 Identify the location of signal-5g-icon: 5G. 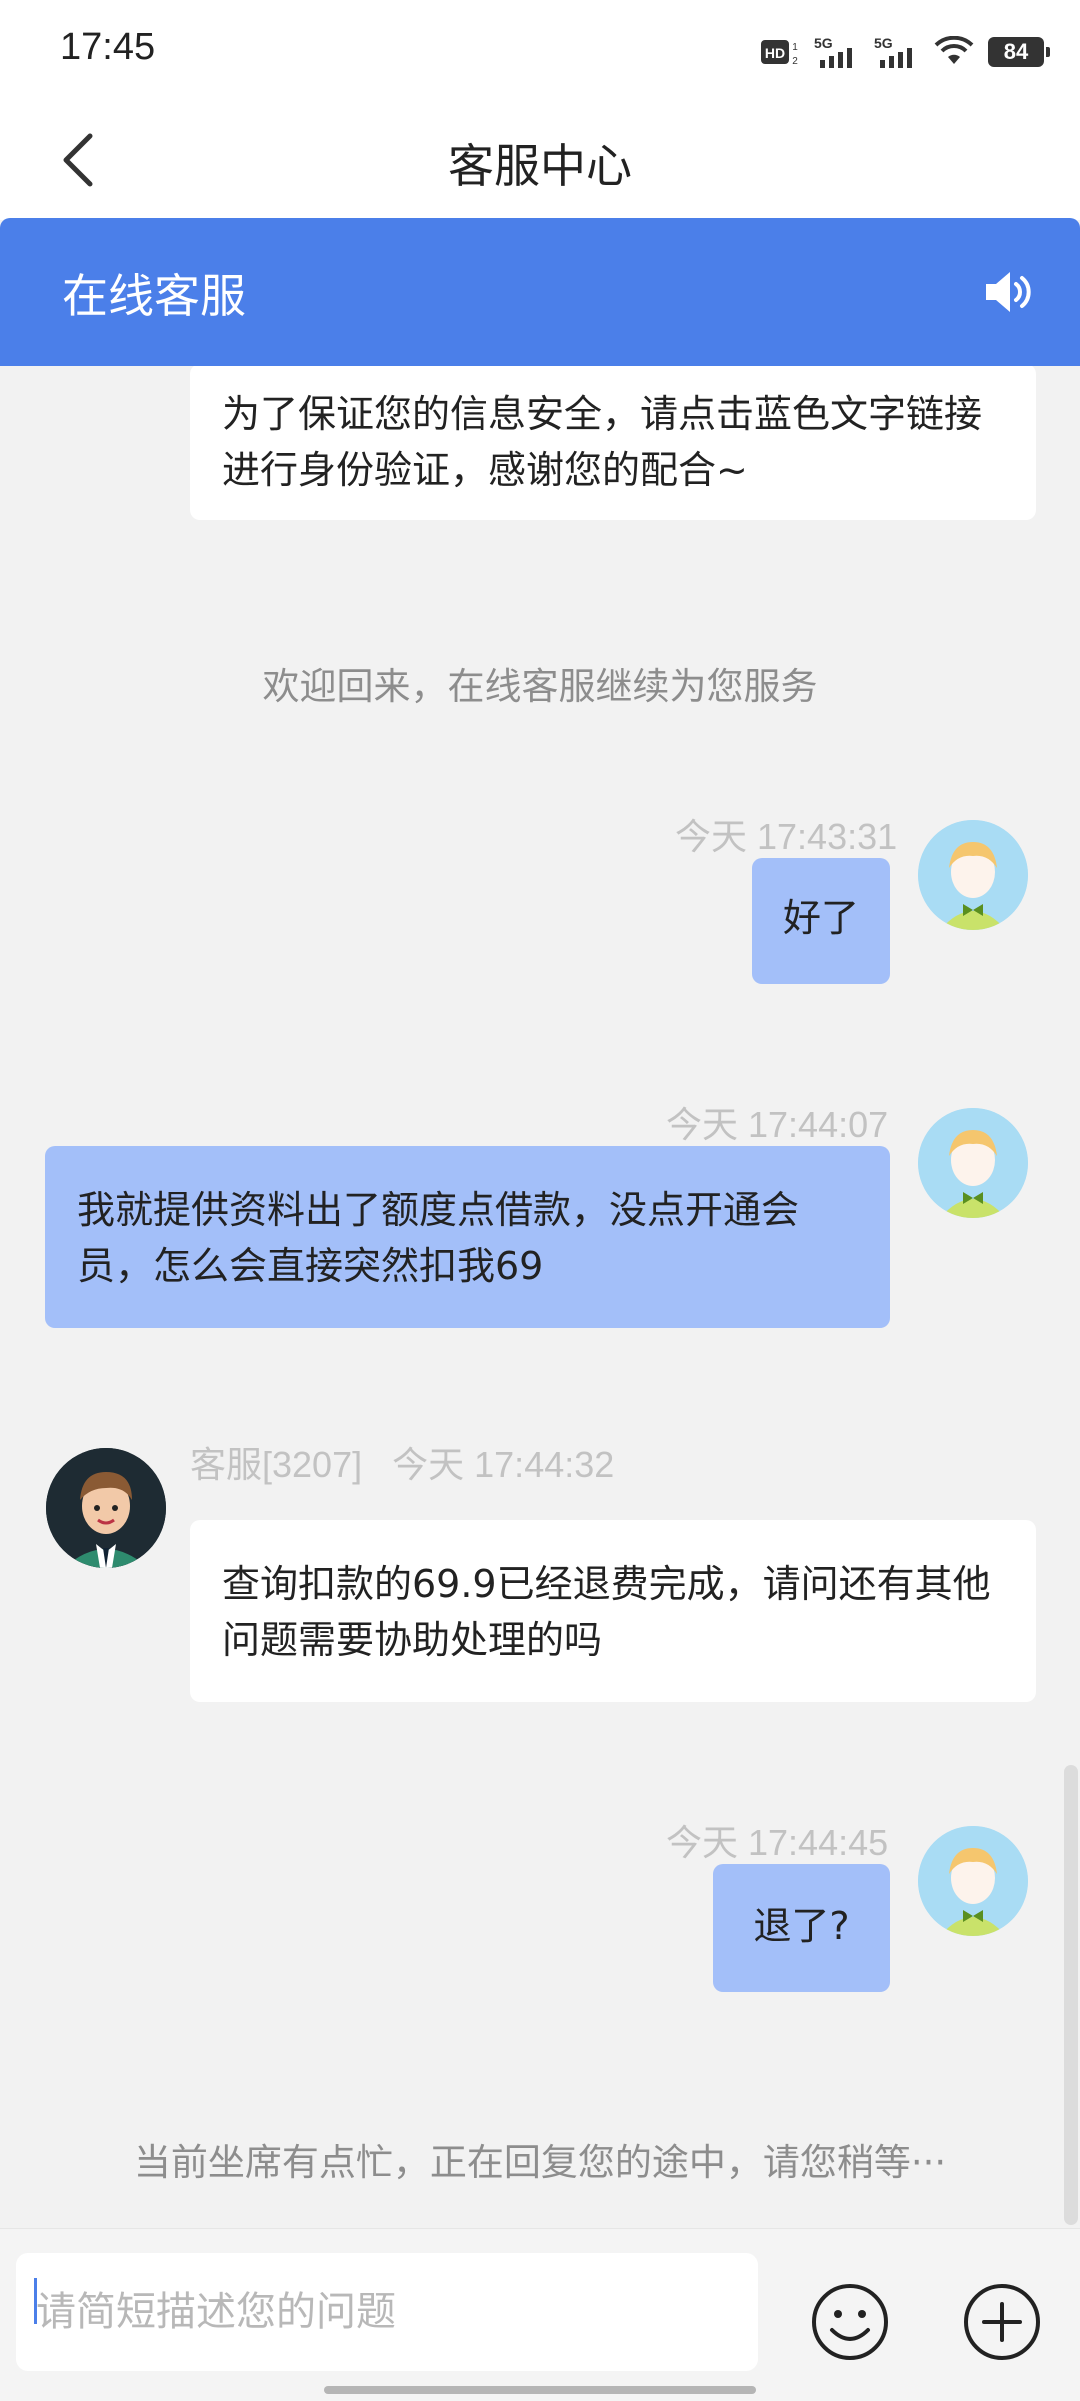
(833, 51).